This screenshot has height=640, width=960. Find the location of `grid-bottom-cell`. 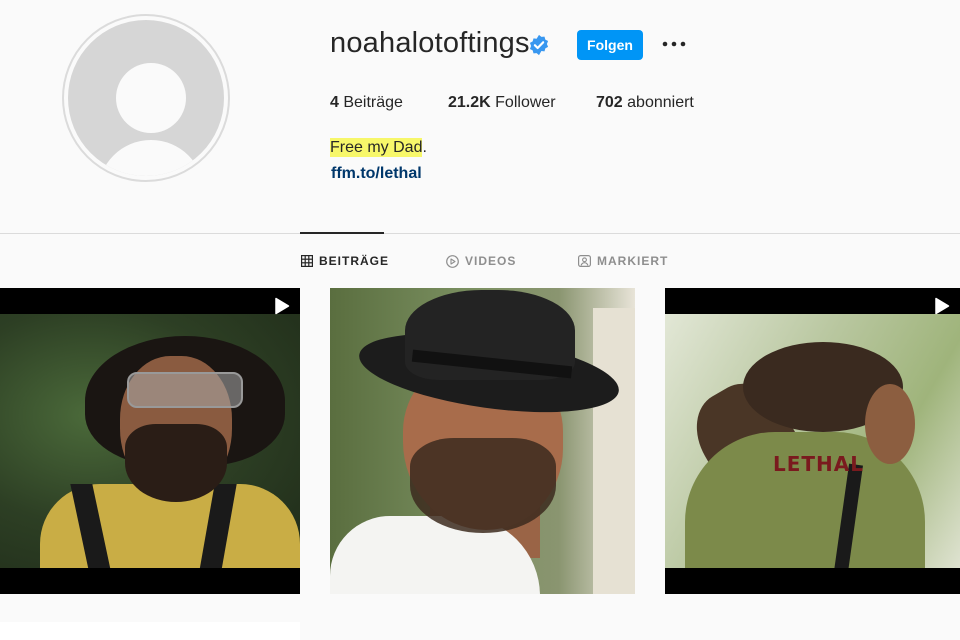

grid-bottom-cell is located at coordinates (150, 631).